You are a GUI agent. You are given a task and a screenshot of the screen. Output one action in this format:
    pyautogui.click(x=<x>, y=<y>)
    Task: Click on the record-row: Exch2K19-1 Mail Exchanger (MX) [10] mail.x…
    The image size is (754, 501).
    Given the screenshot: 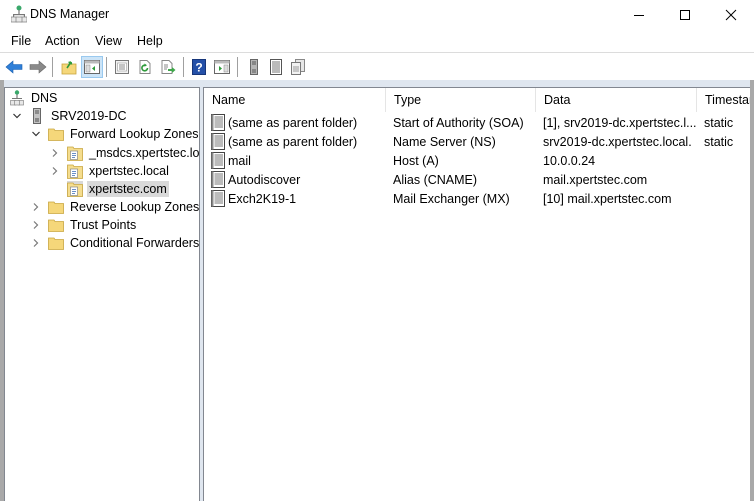 What is the action you would take?
    pyautogui.click(x=477, y=198)
    